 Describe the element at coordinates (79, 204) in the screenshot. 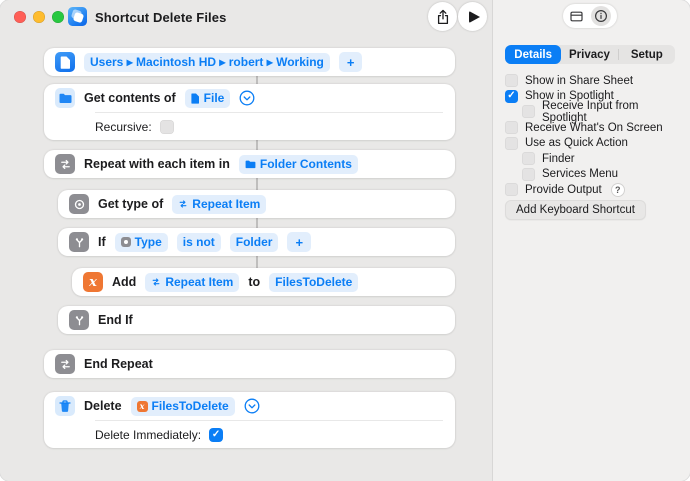

I see `get-type-icon` at that location.